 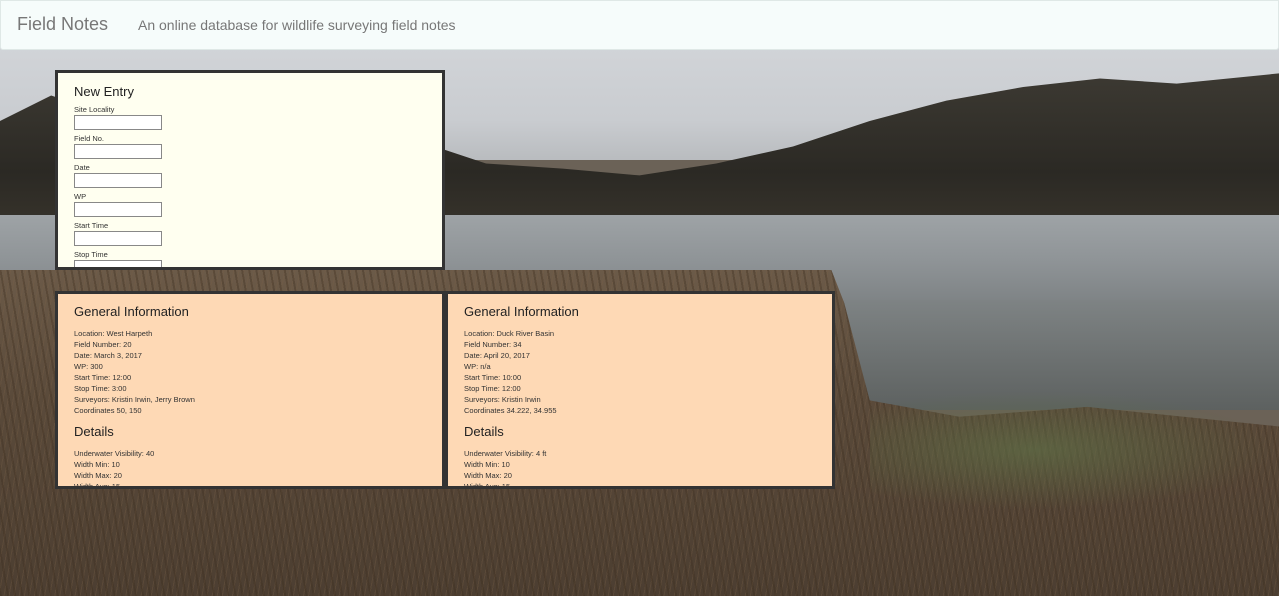 What do you see at coordinates (82, 167) in the screenshot?
I see `field-label: Date` at bounding box center [82, 167].